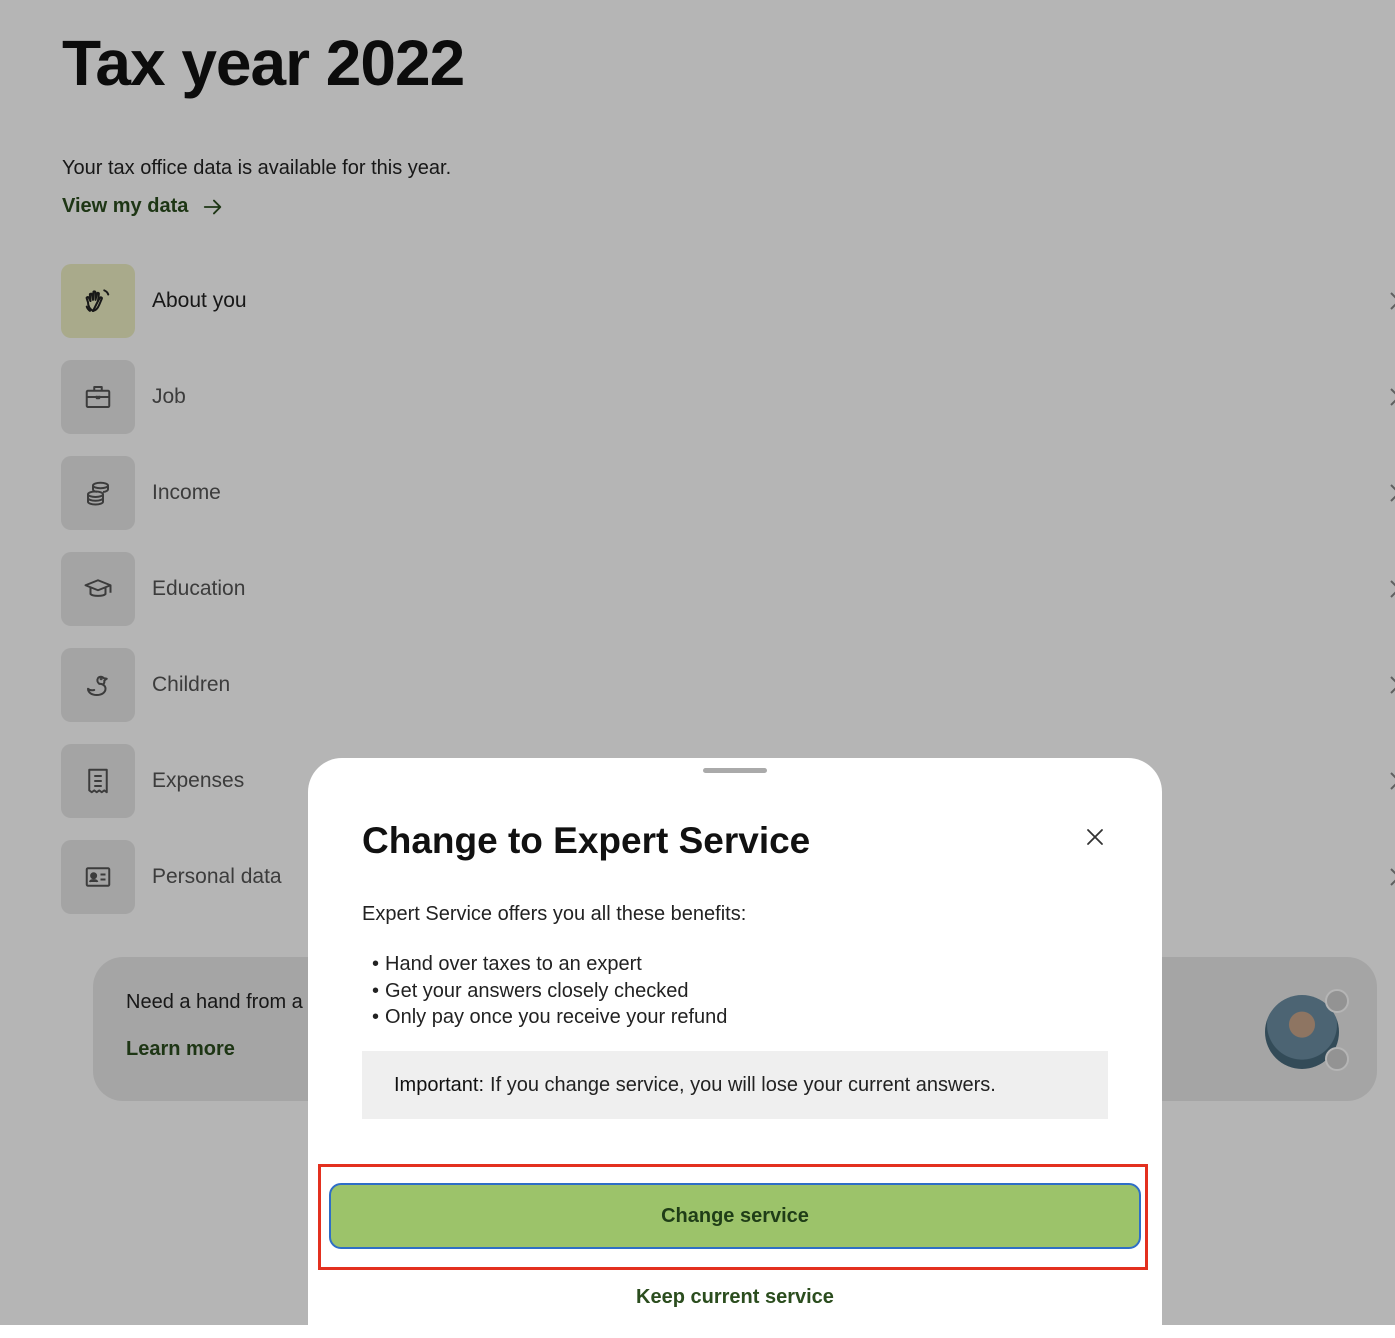  I want to click on notice-label: Important:, so click(439, 1084).